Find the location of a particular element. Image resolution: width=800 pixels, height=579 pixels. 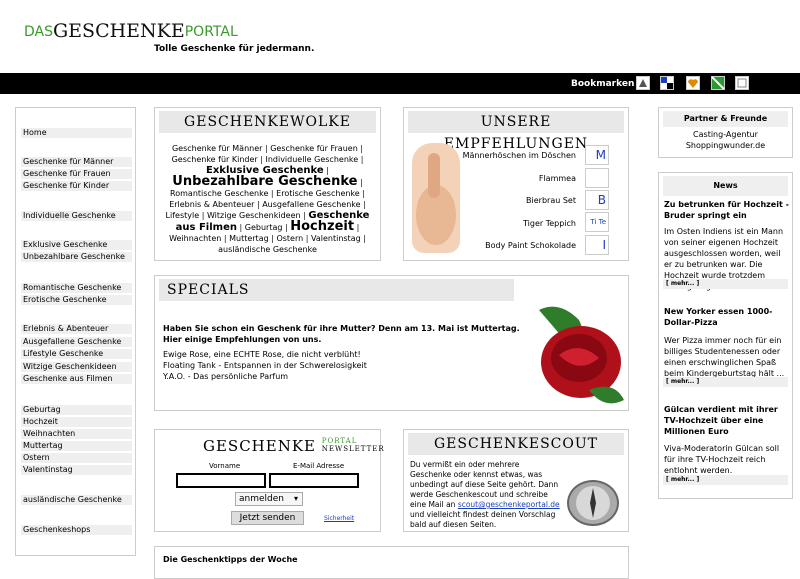

sidebar-item-home: Home is located at coordinates (76, 133).